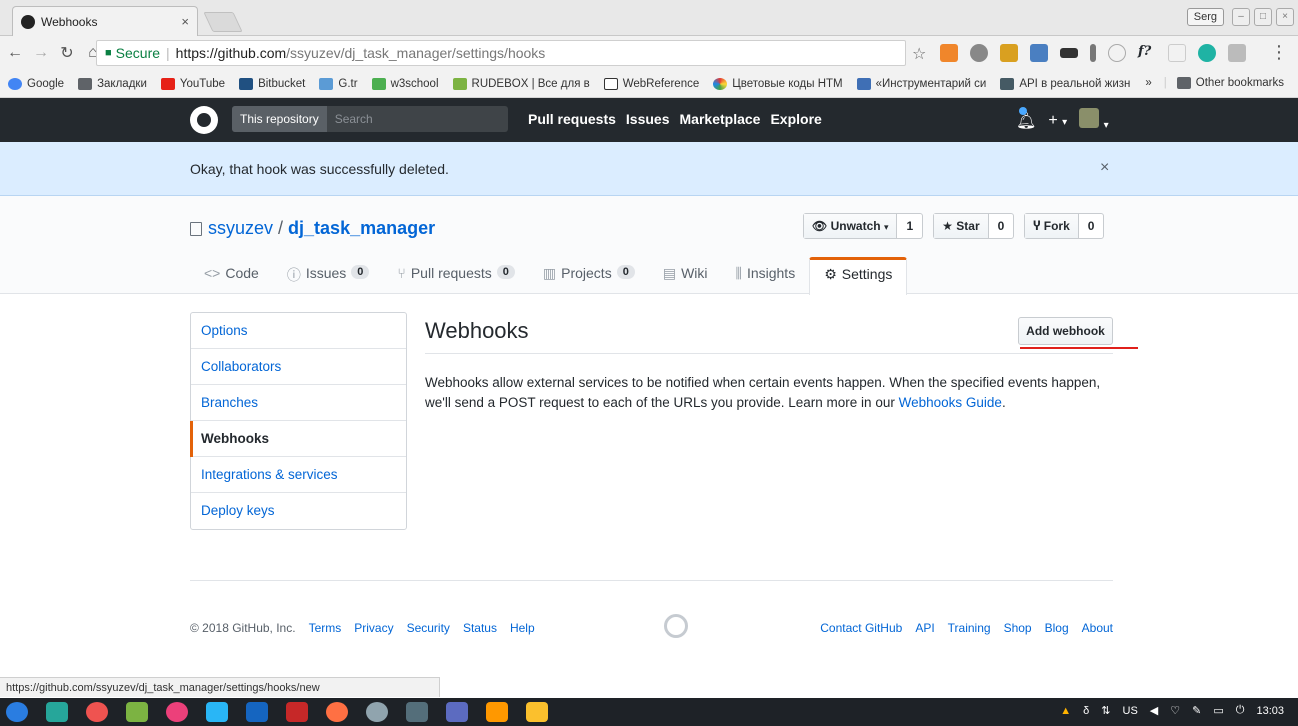 This screenshot has height=726, width=1298. Describe the element at coordinates (298, 439) in the screenshot. I see `menu-item-webhooks: Webhooks` at that location.